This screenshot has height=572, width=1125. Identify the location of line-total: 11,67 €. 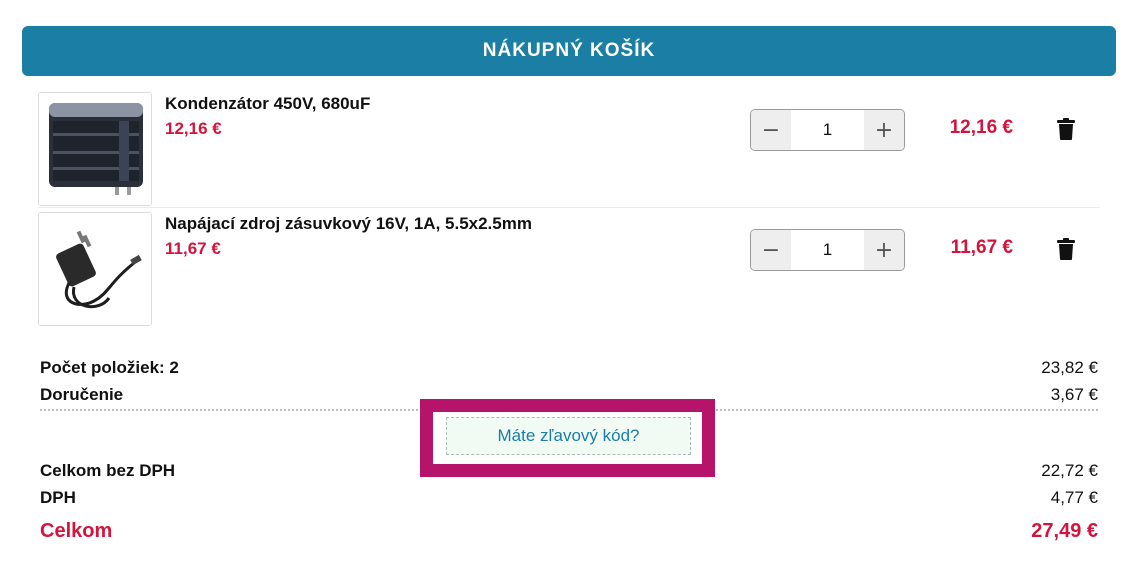
(981, 247).